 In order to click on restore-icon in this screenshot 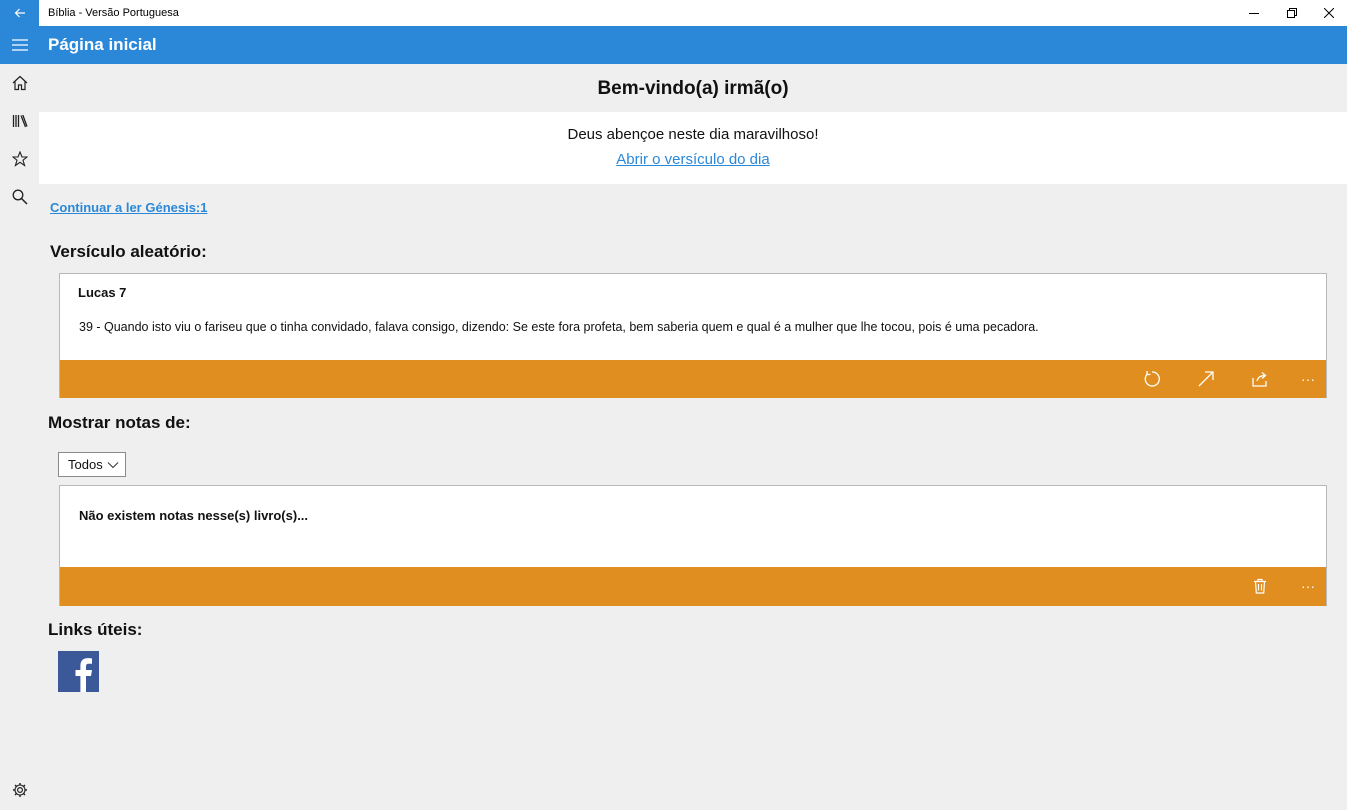, I will do `click(1292, 13)`.